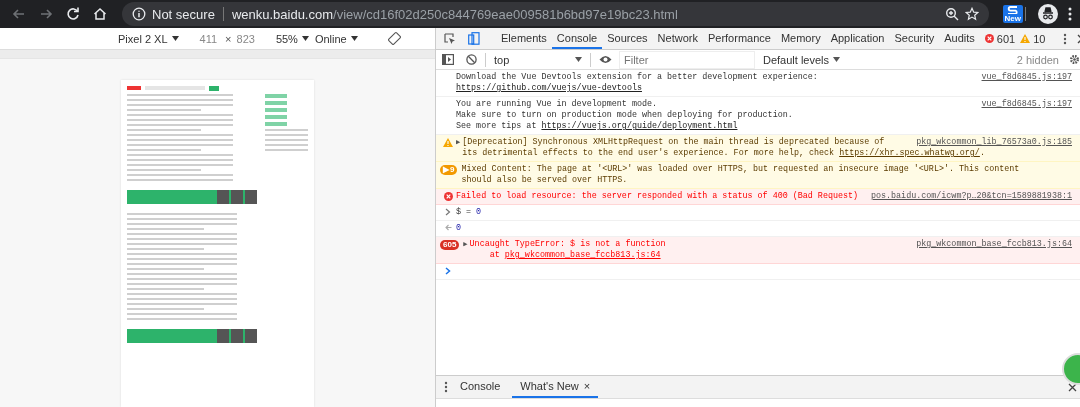  Describe the element at coordinates (394, 38) in the screenshot. I see `rotate-icon` at that location.